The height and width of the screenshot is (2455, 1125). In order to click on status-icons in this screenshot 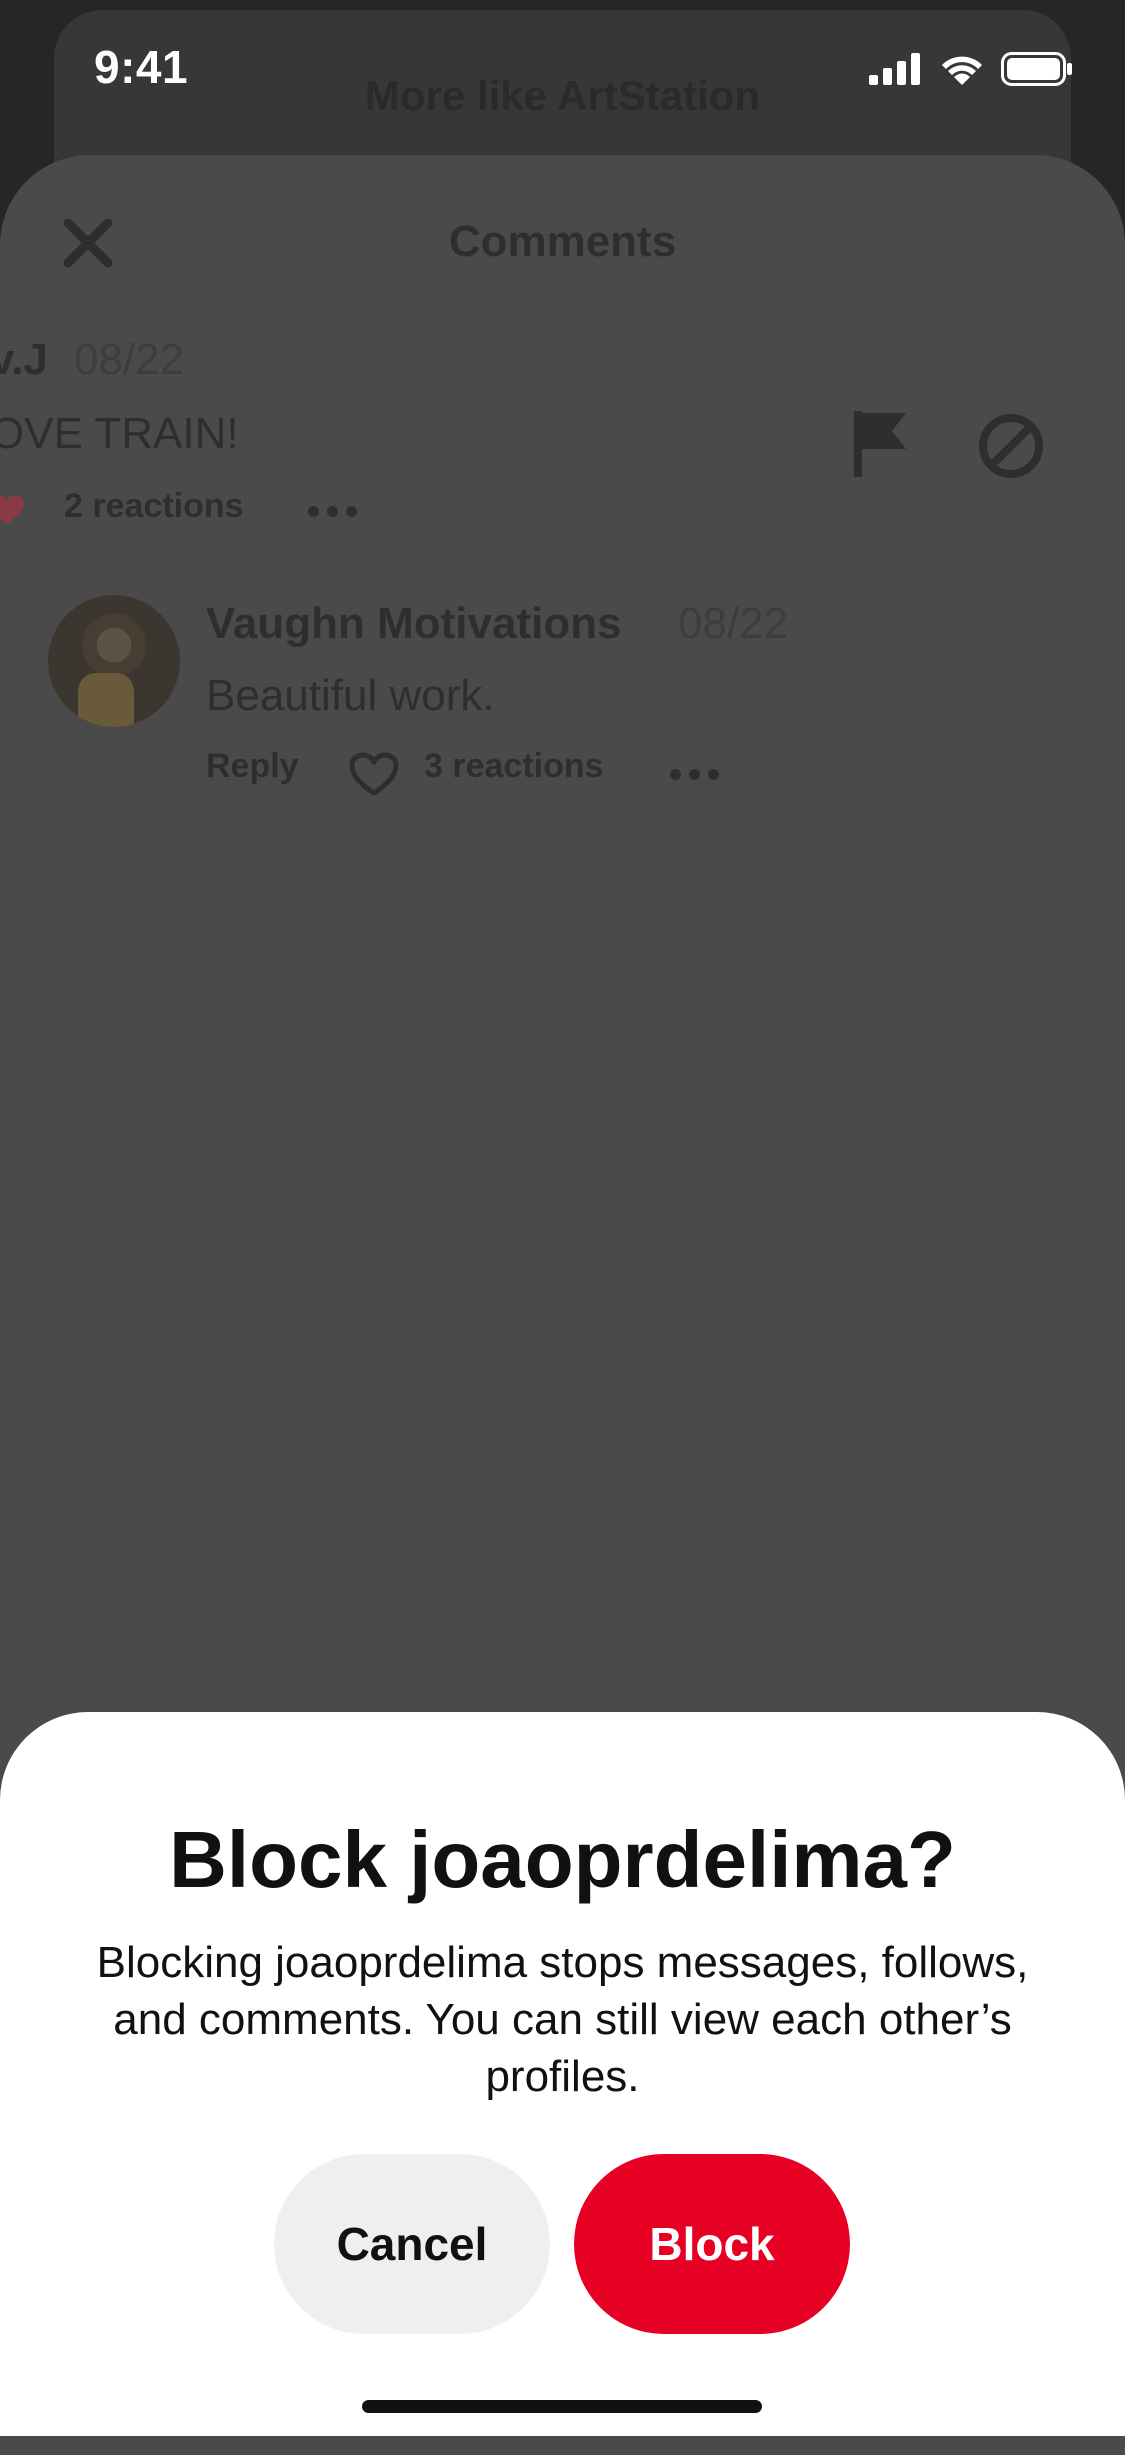, I will do `click(971, 69)`.